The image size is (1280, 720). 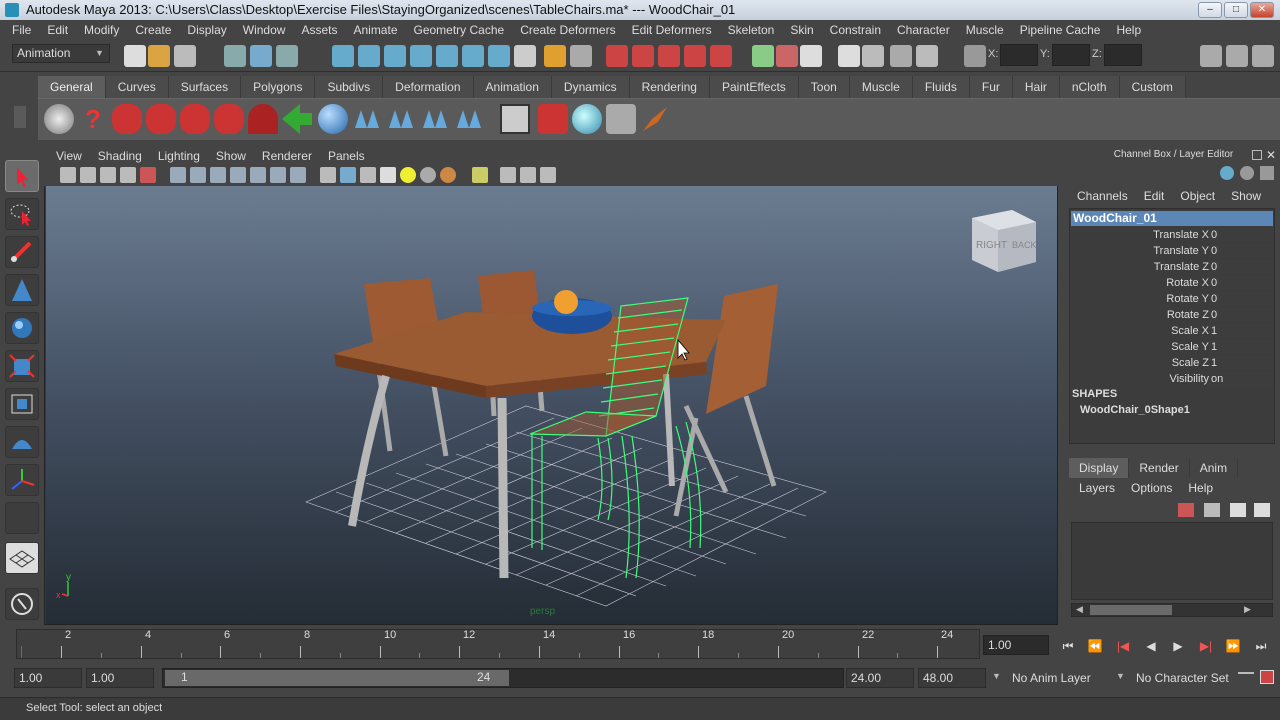 What do you see at coordinates (621, 119) in the screenshot?
I see `batch-render-icon` at bounding box center [621, 119].